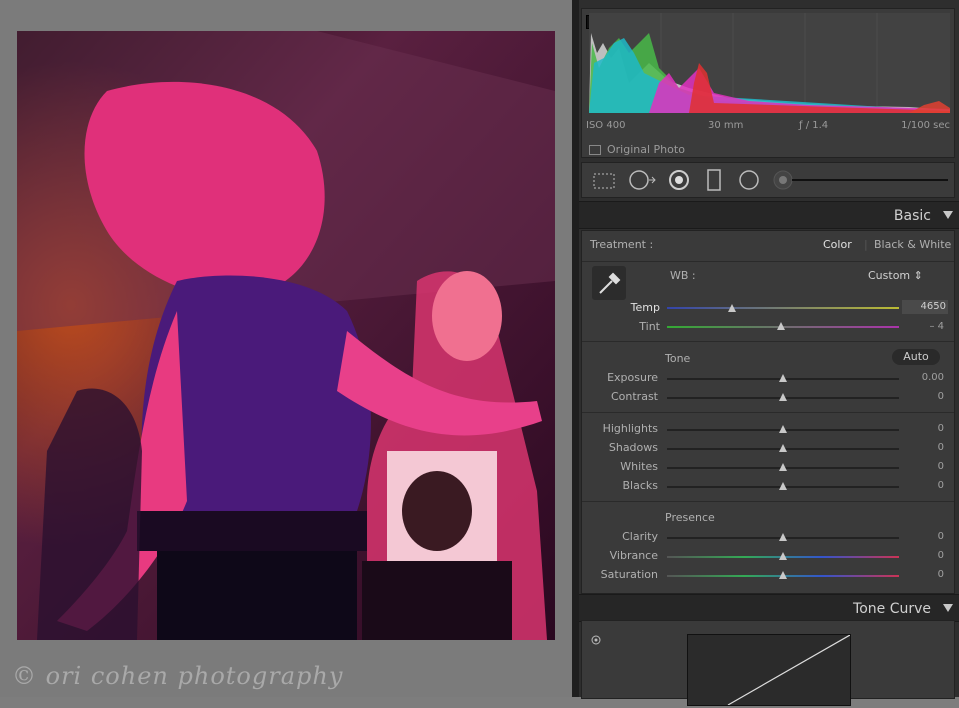 This screenshot has width=959, height=708. Describe the element at coordinates (924, 396) in the screenshot. I see `contrast-value: 0` at that location.